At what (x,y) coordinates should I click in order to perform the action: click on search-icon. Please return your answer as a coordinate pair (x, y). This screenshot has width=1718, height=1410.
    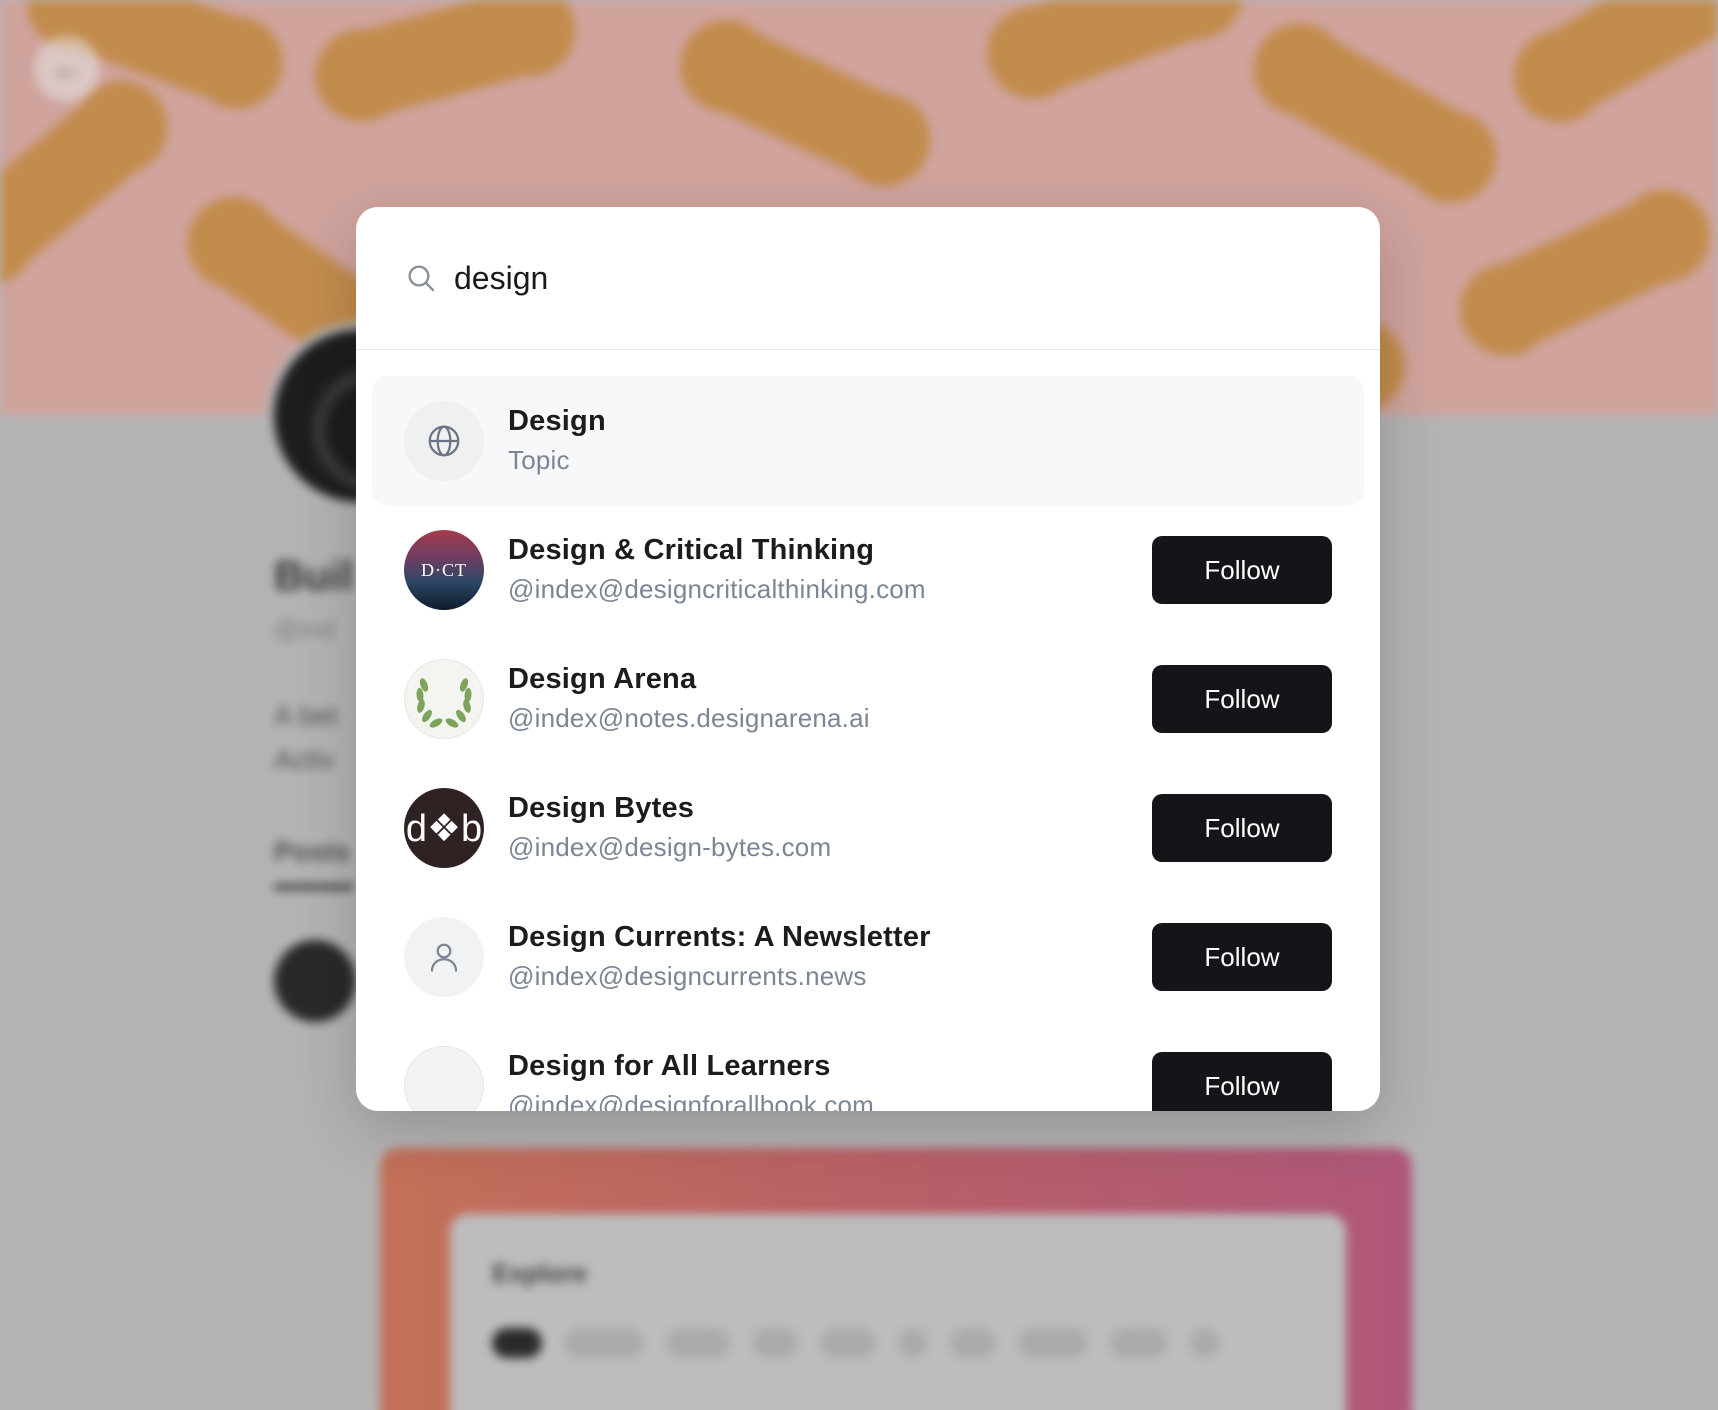
    Looking at the image, I should click on (421, 278).